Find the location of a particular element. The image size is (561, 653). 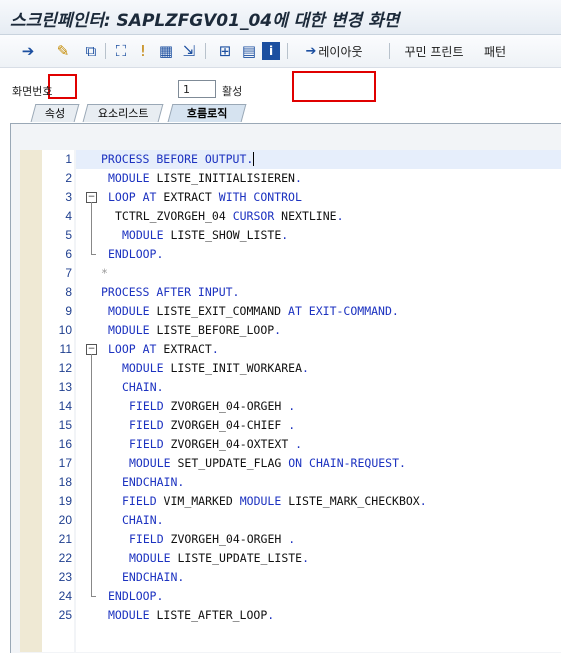

code-token: LOOP AT is located at coordinates (136, 197).